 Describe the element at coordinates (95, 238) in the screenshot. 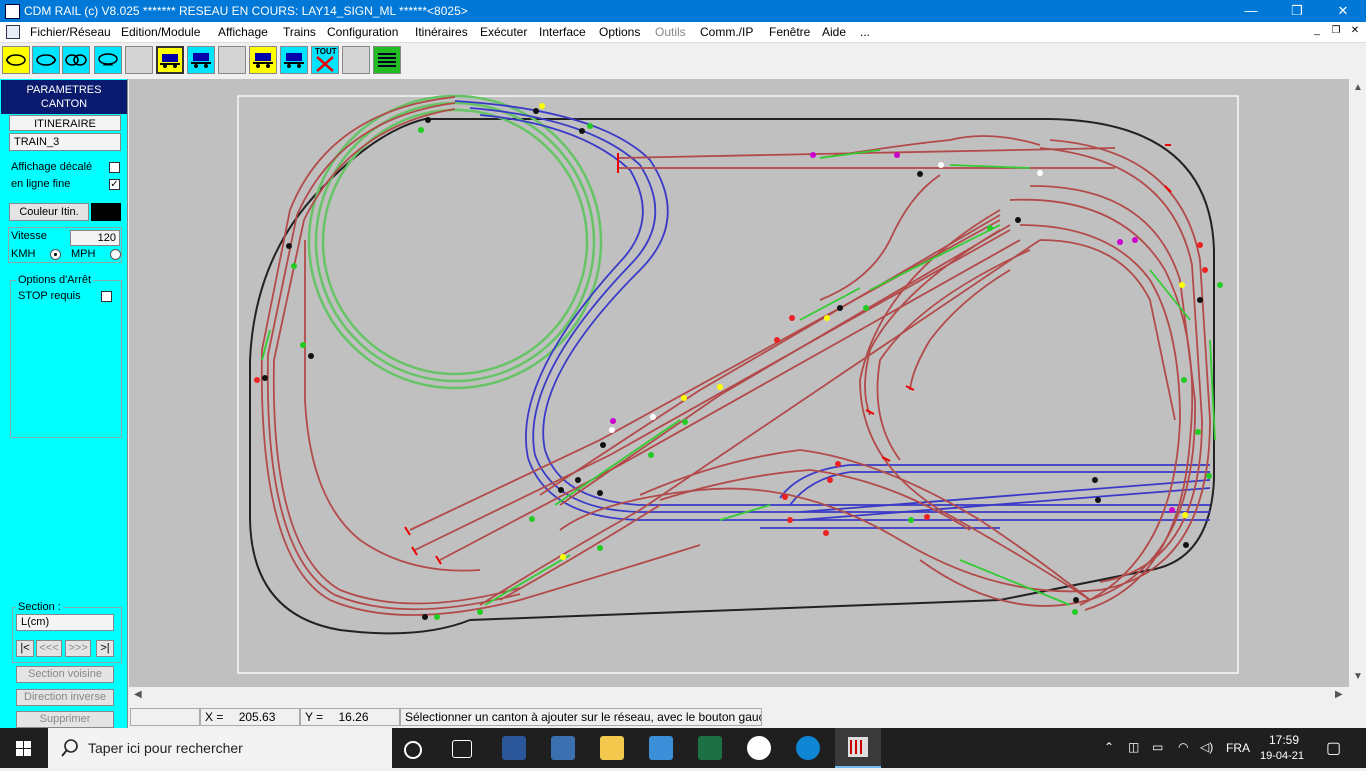

I see `vitesse-input: 120` at that location.